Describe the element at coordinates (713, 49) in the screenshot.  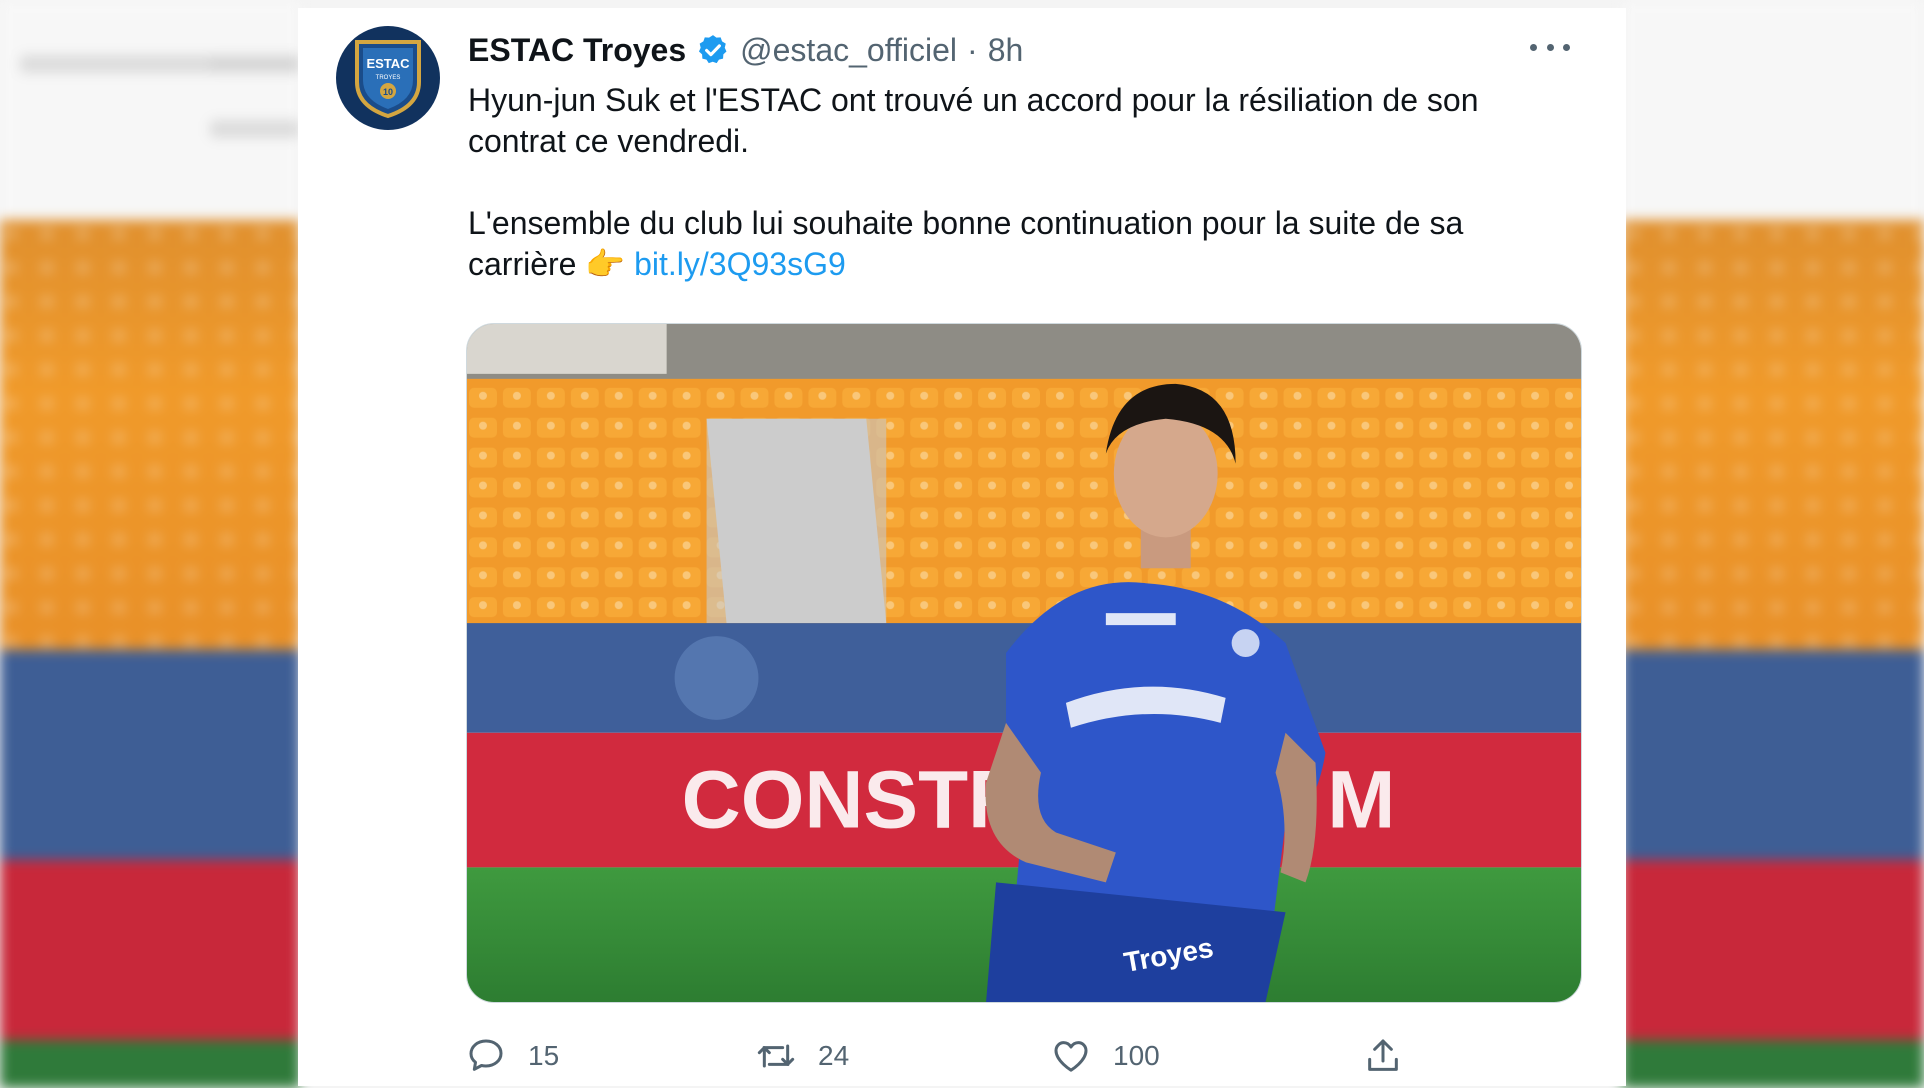
I see `verified-badge-icon` at that location.